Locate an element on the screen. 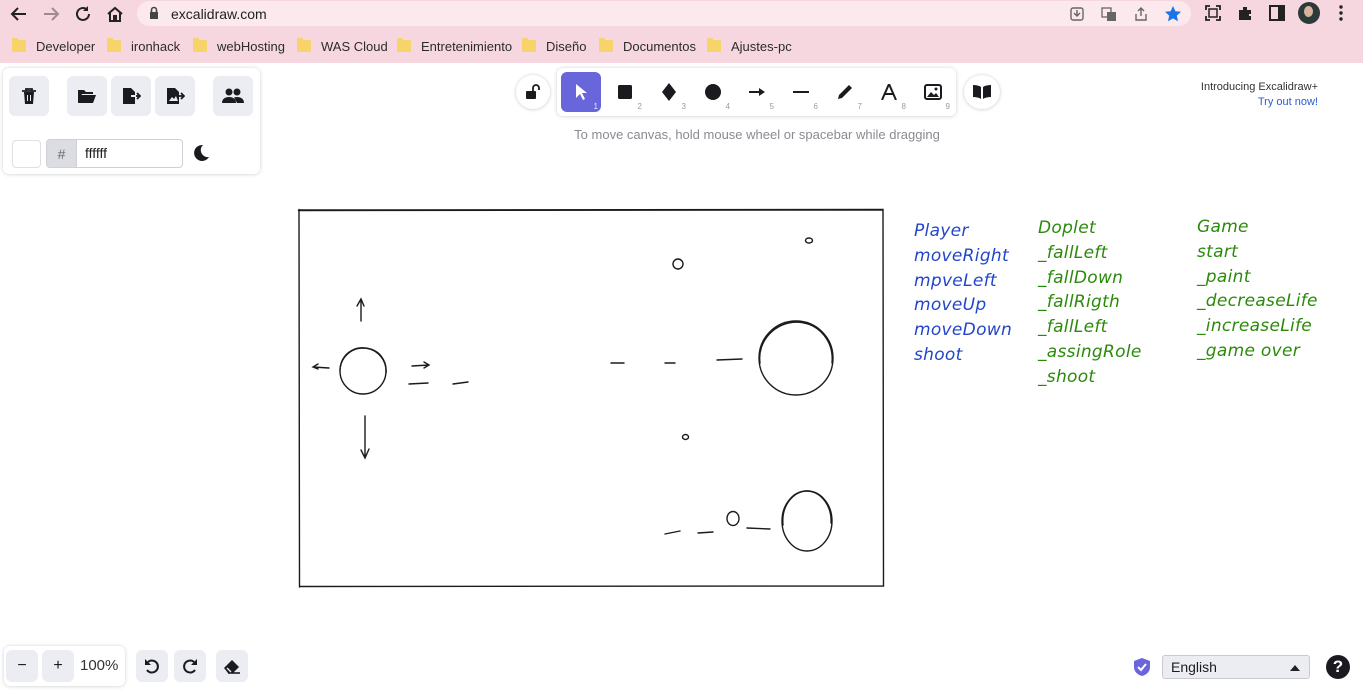  dark-mode-toggle is located at coordinates (202, 154).